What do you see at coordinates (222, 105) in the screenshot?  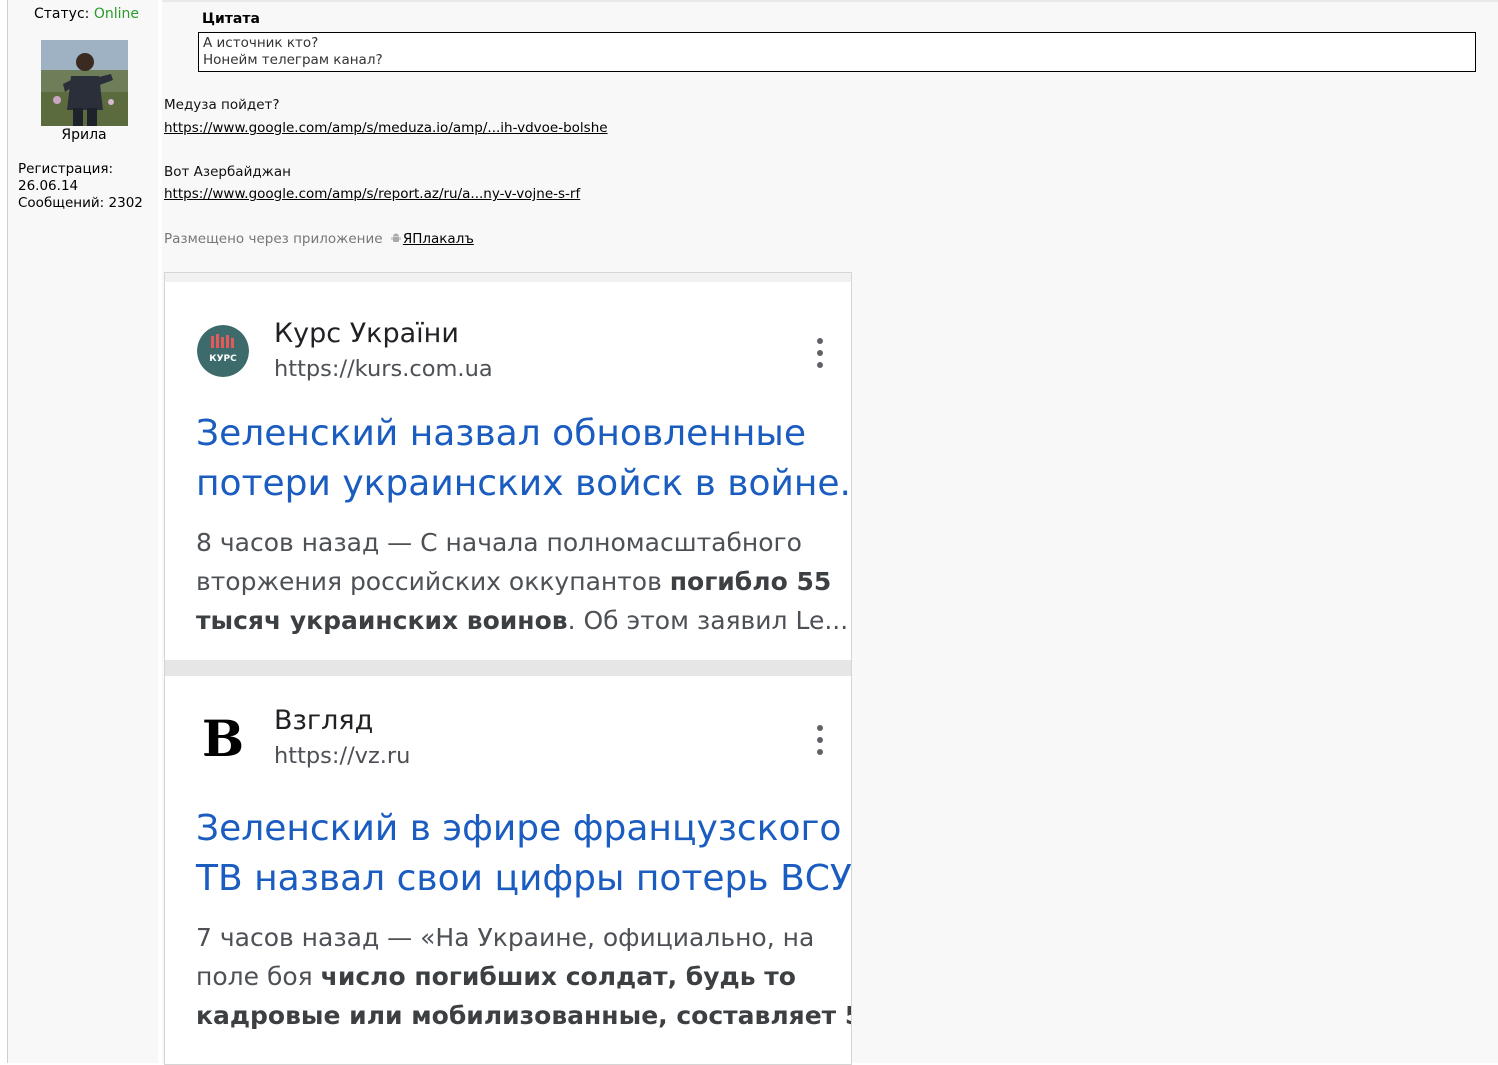 I see `post-text: Медуза пойдет?` at bounding box center [222, 105].